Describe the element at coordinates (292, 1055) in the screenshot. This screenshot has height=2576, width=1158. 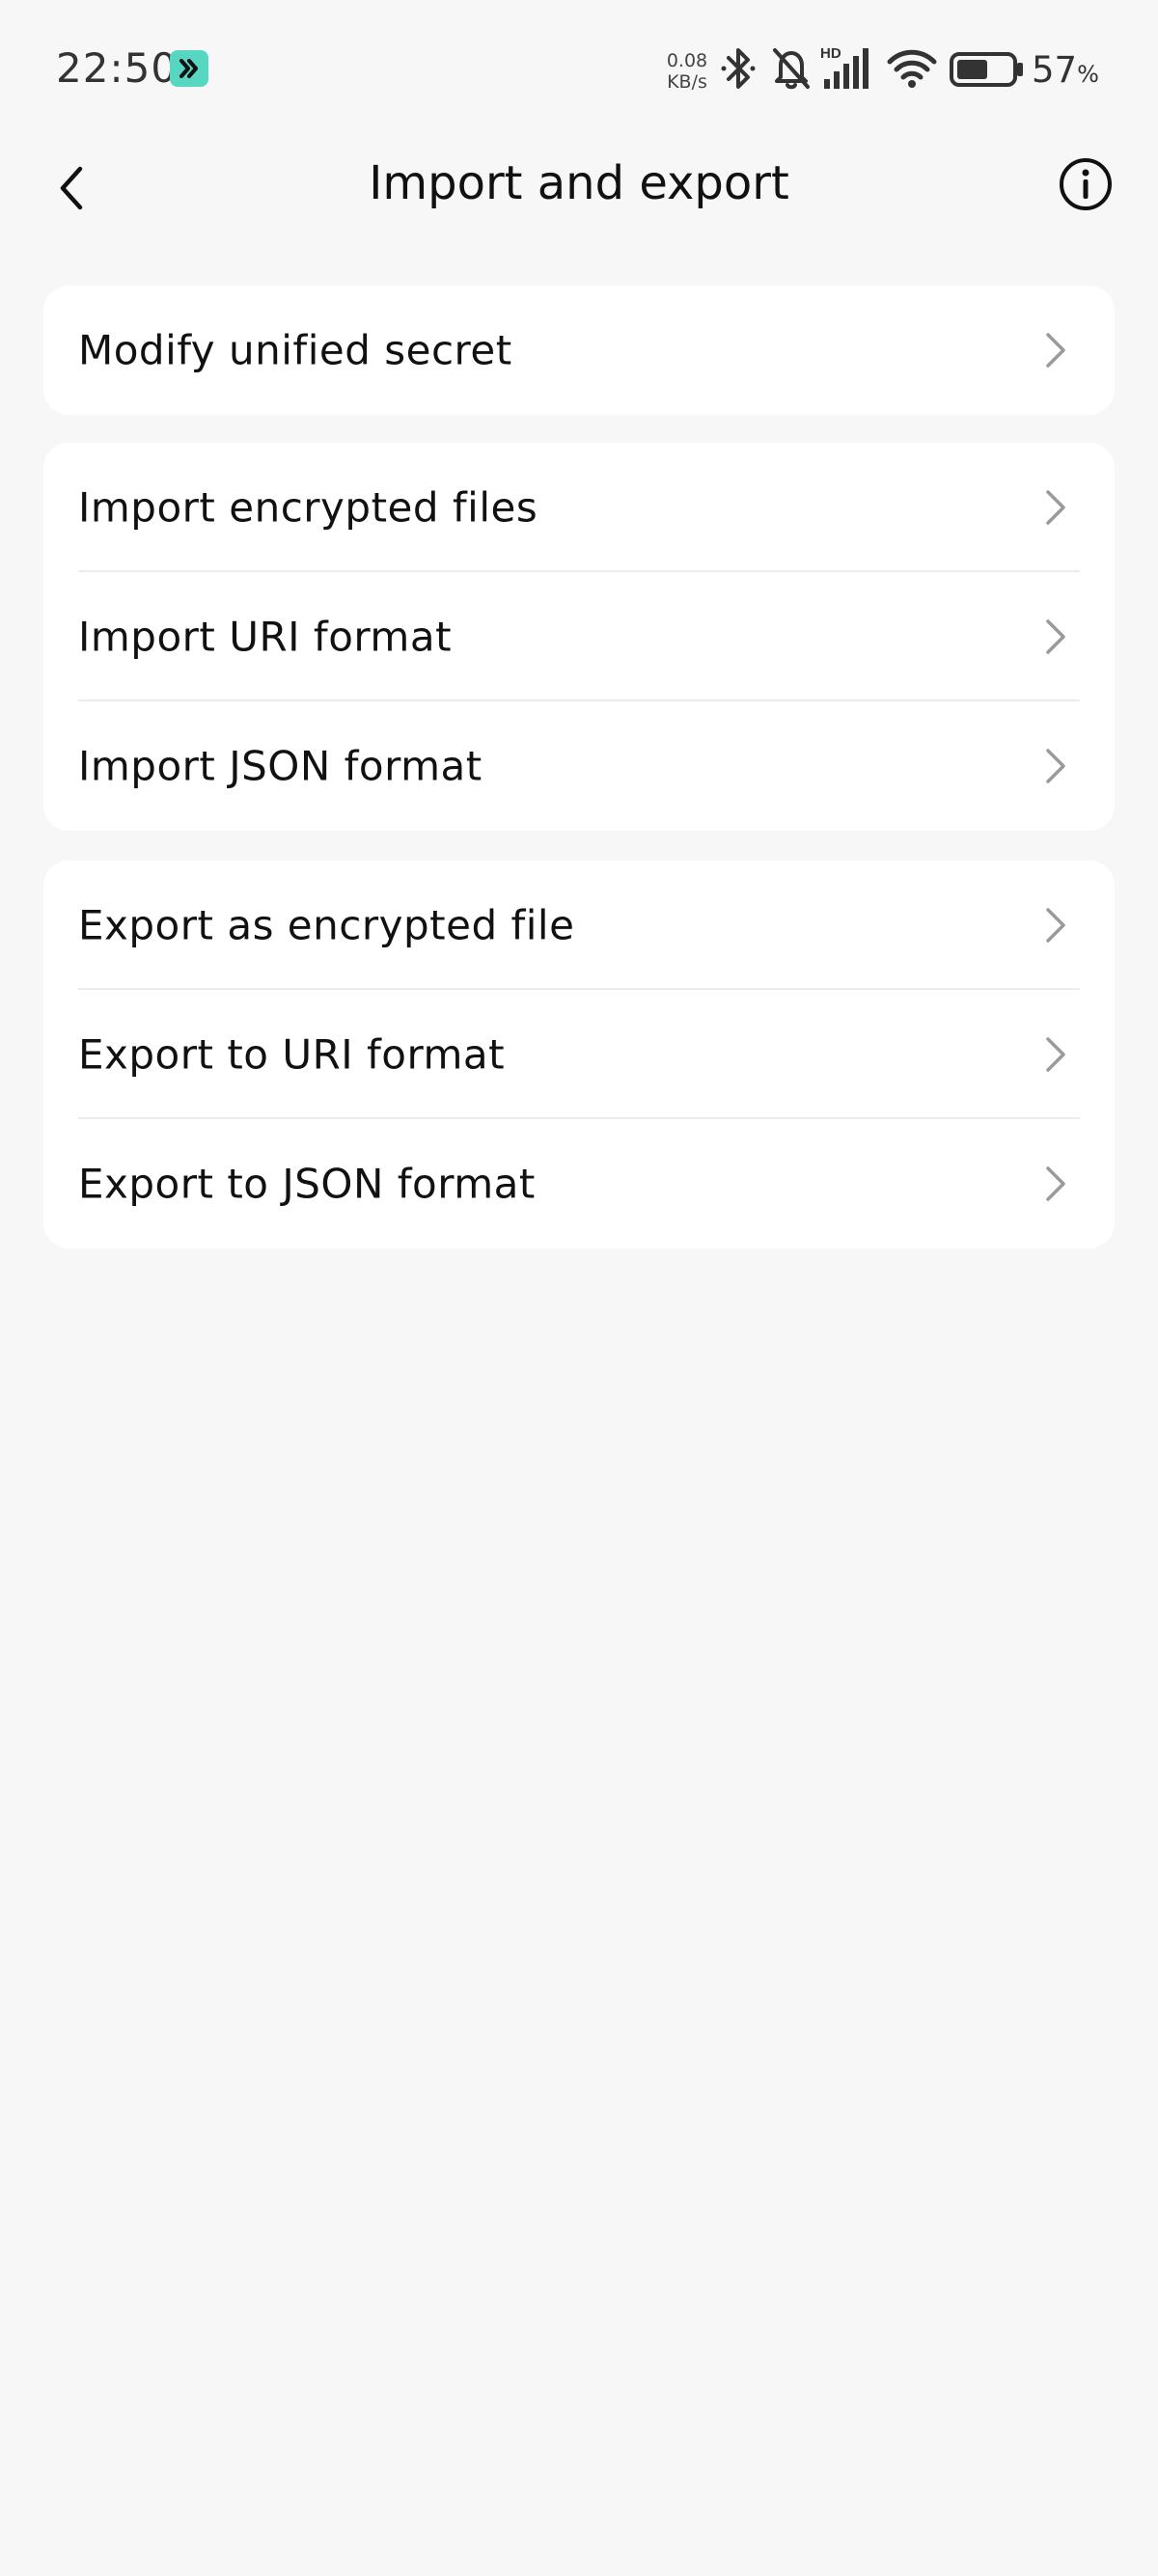
I see `list-item-label: Export to URI format` at that location.